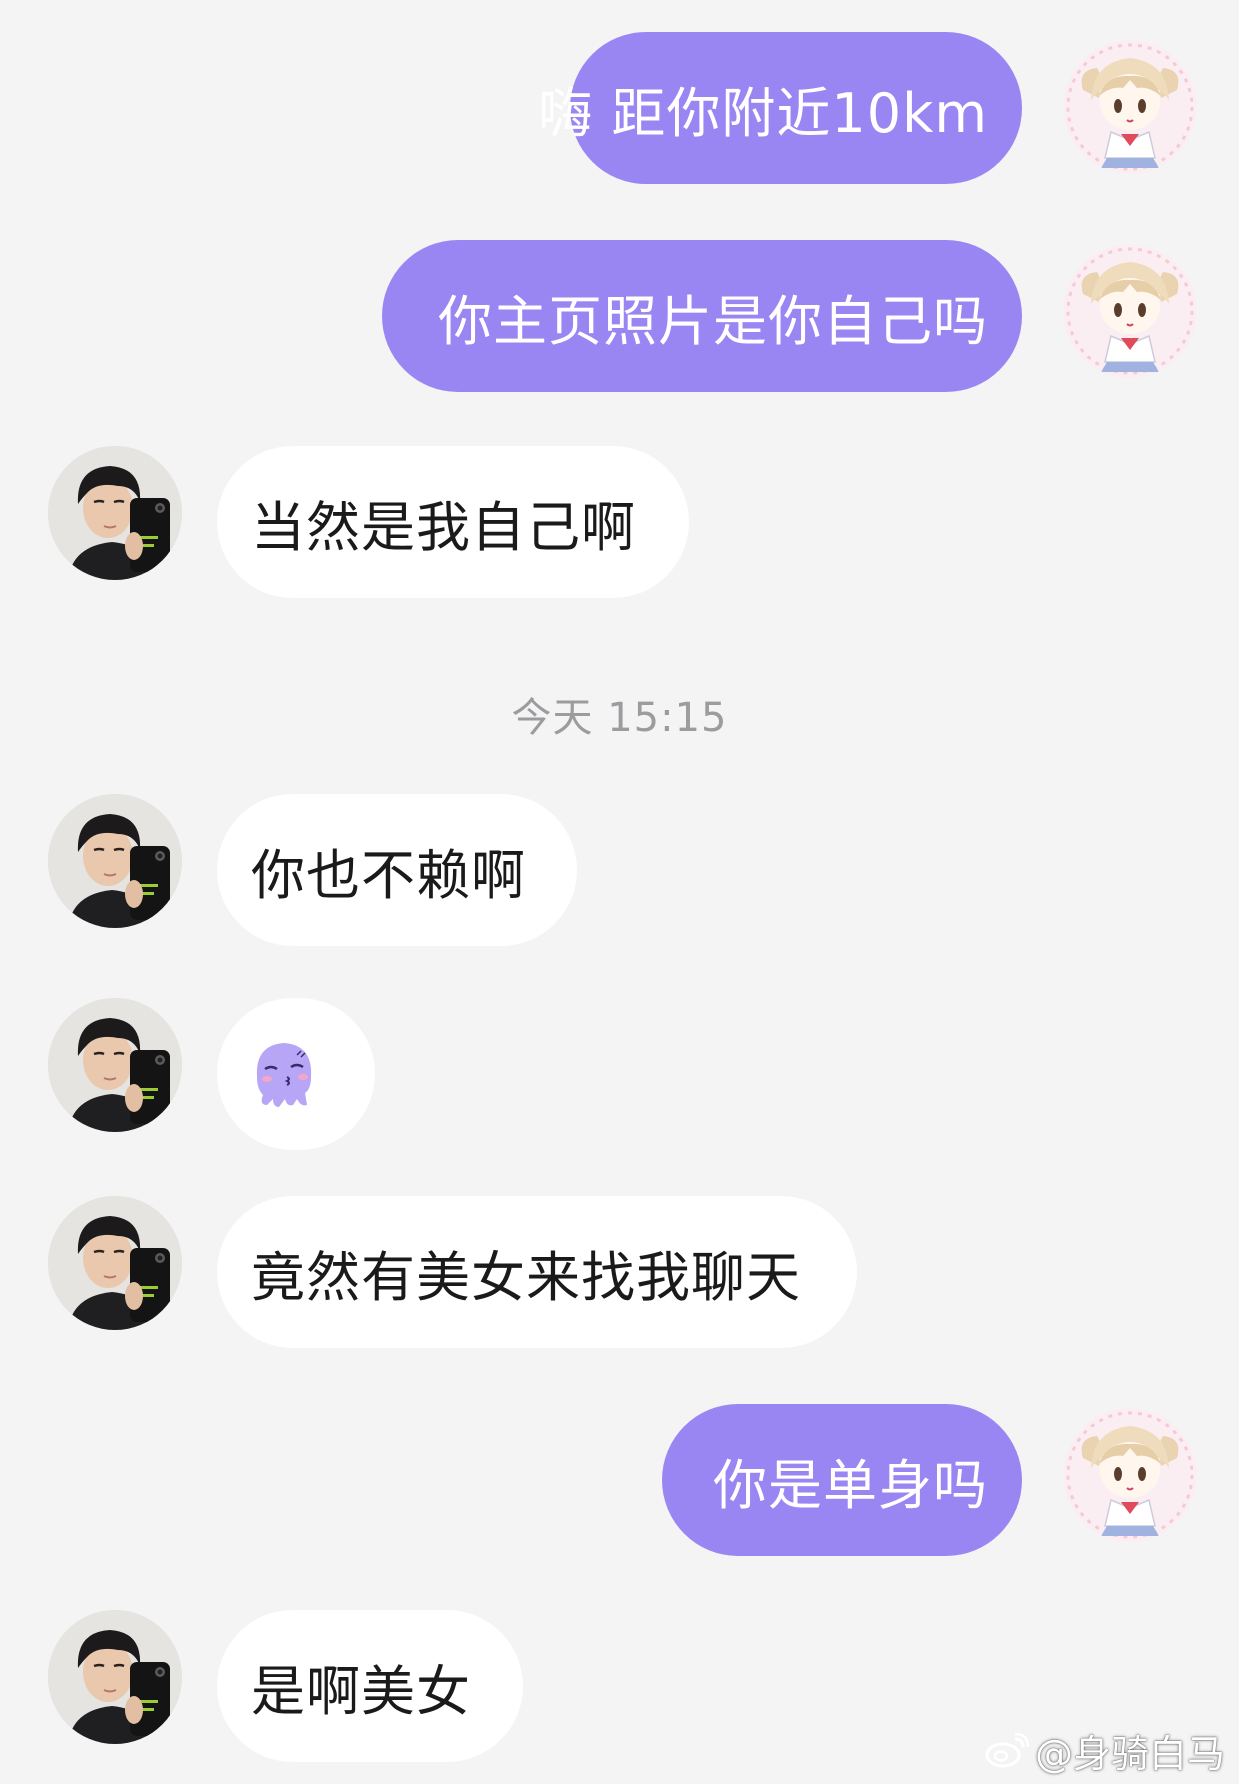 The image size is (1239, 1784). Describe the element at coordinates (713, 321) in the screenshot. I see `message-text: 你主页照片是你自己吗` at that location.